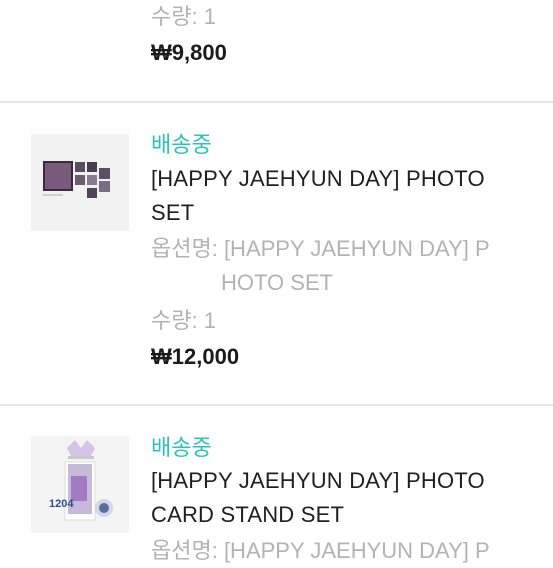  I want to click on product-title-line2: SET, so click(172, 213).